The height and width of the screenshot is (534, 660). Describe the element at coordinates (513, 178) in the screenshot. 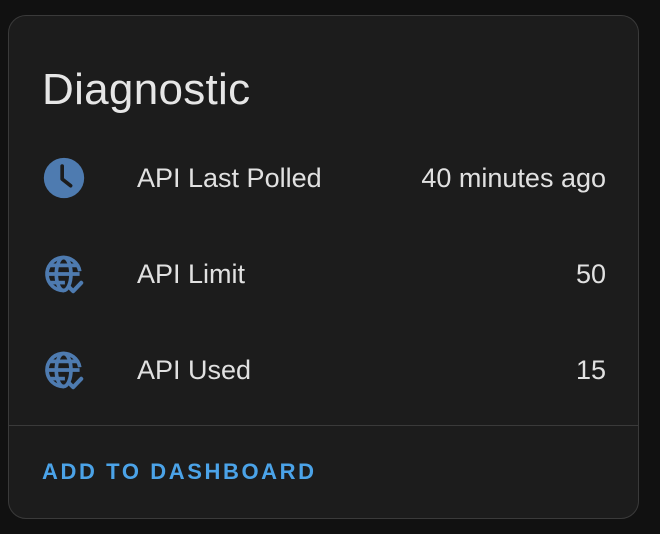

I see `entity-state: 40 minutes ago` at that location.